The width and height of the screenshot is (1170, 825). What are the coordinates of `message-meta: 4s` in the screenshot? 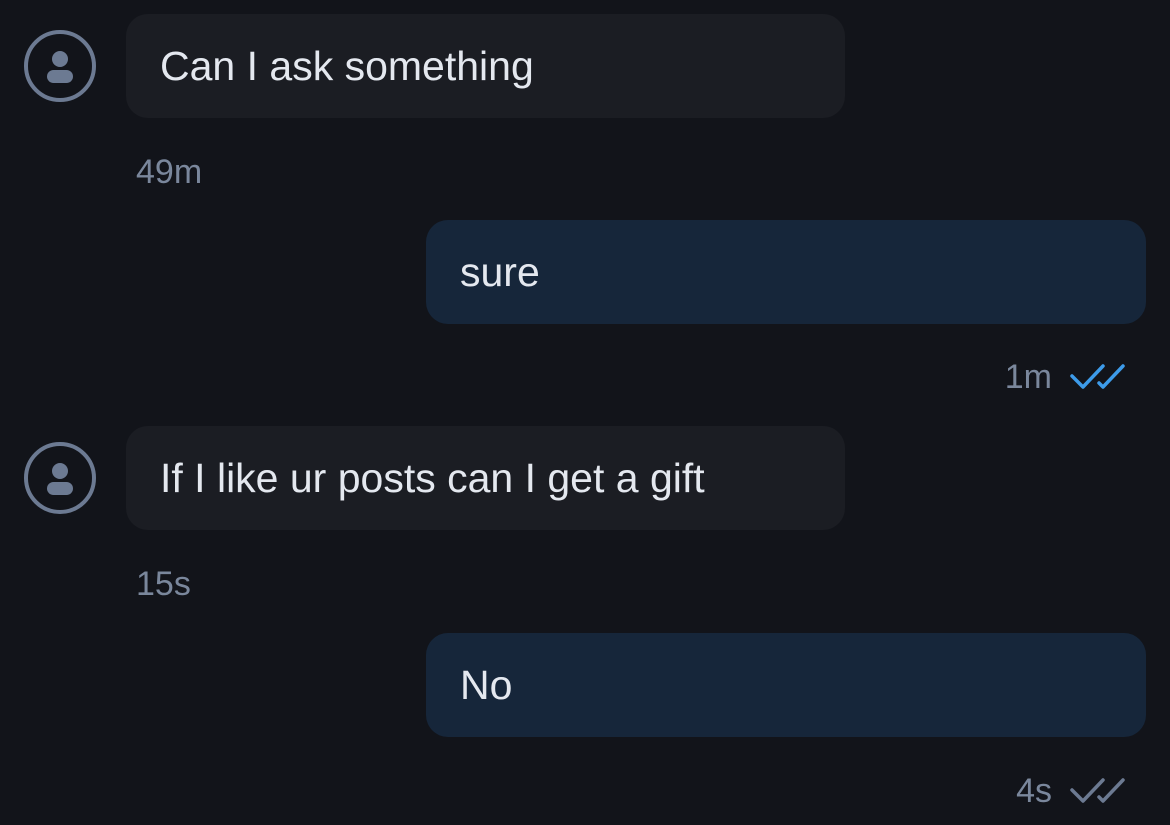 It's located at (1075, 791).